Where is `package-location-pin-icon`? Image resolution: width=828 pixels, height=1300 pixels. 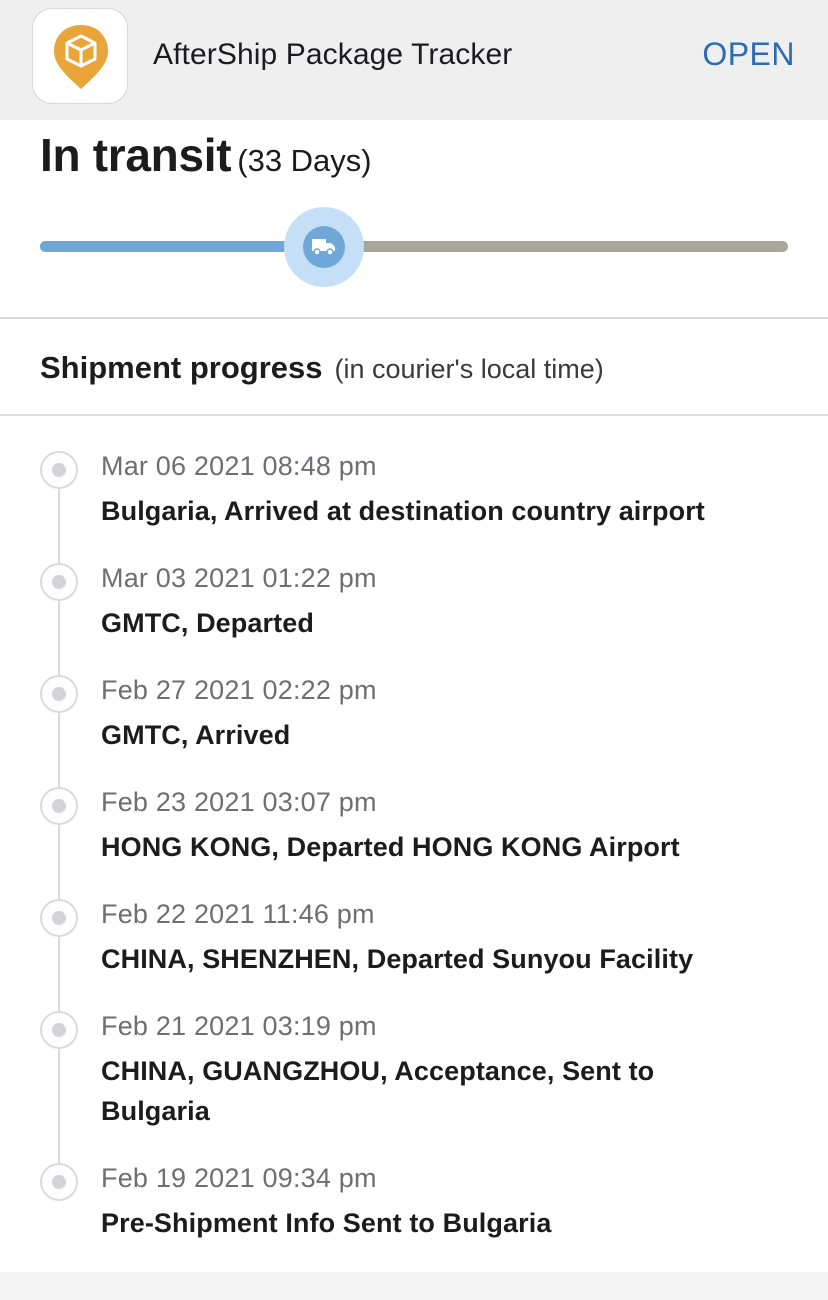 package-location-pin-icon is located at coordinates (81, 57).